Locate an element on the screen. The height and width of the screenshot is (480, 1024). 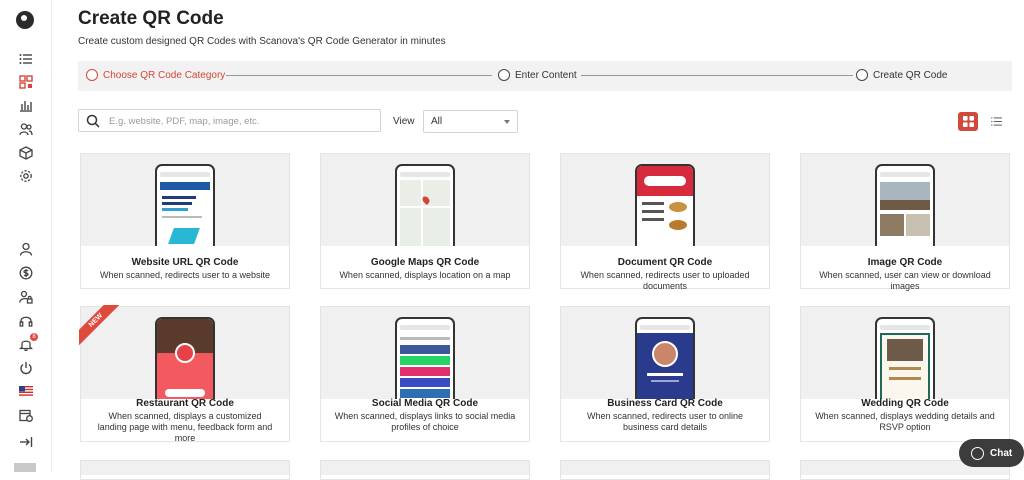
card-title: Document QR Code is located at coordinates (665, 262).